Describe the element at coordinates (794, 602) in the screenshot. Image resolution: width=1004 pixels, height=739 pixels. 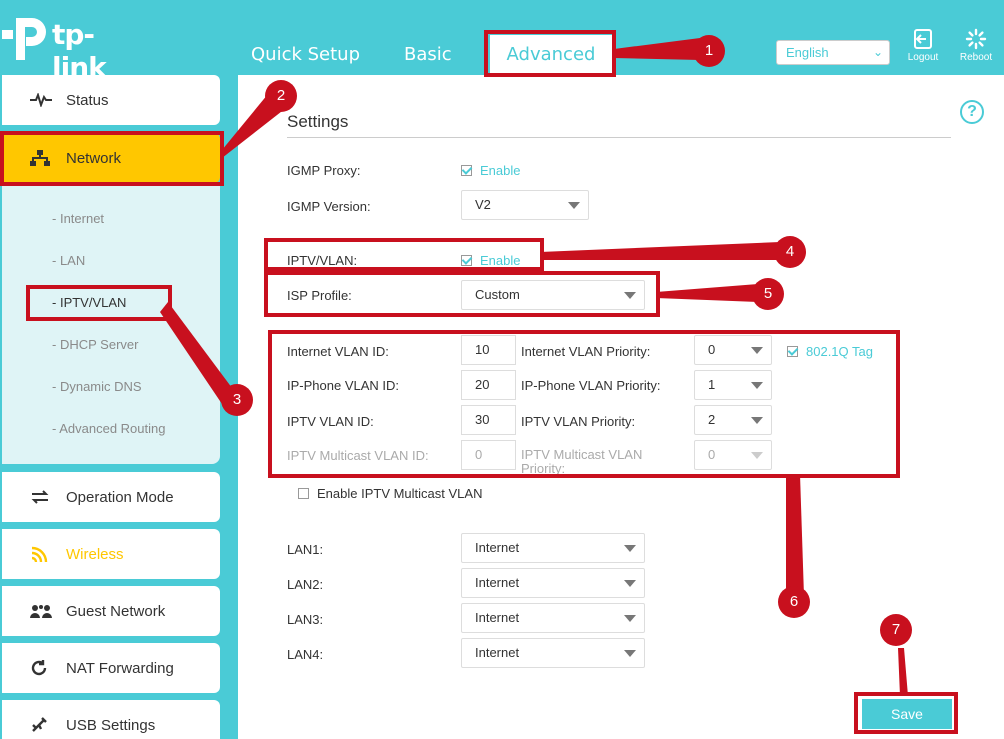
I see `annotation-badge-6: 6` at that location.